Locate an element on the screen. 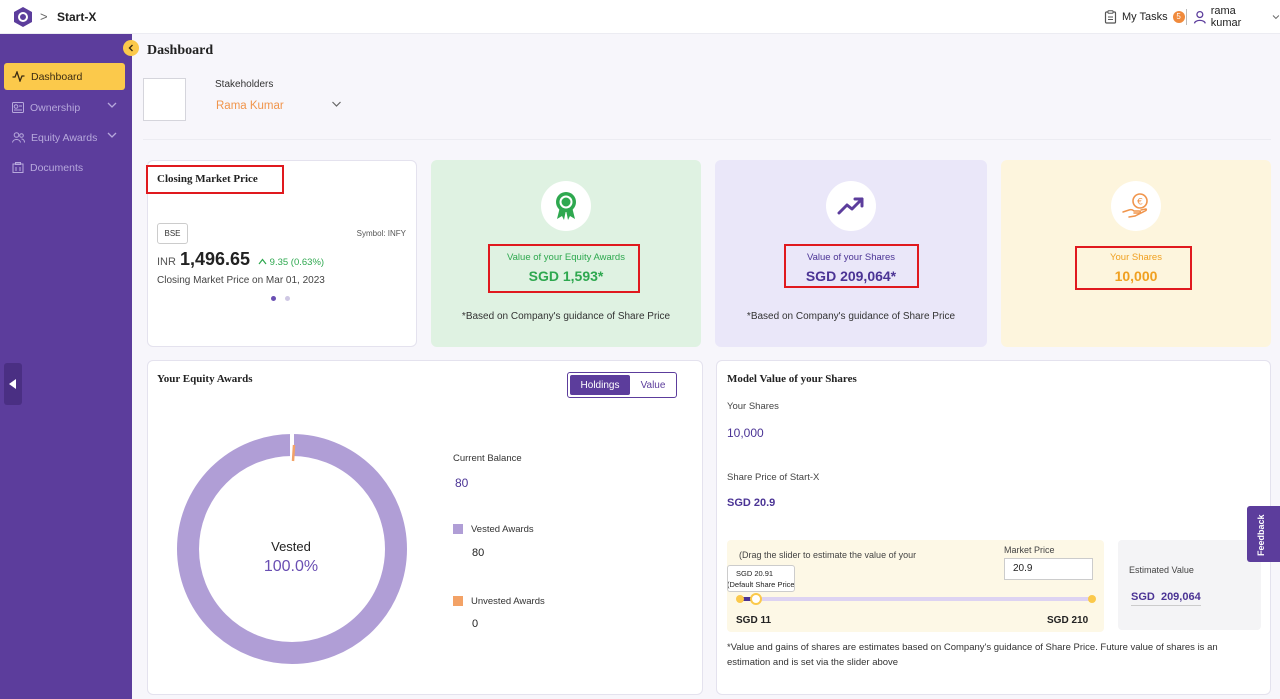 This screenshot has height=699, width=1280. sidebar-item-equity-awards: Equity Awards is located at coordinates (64, 137).